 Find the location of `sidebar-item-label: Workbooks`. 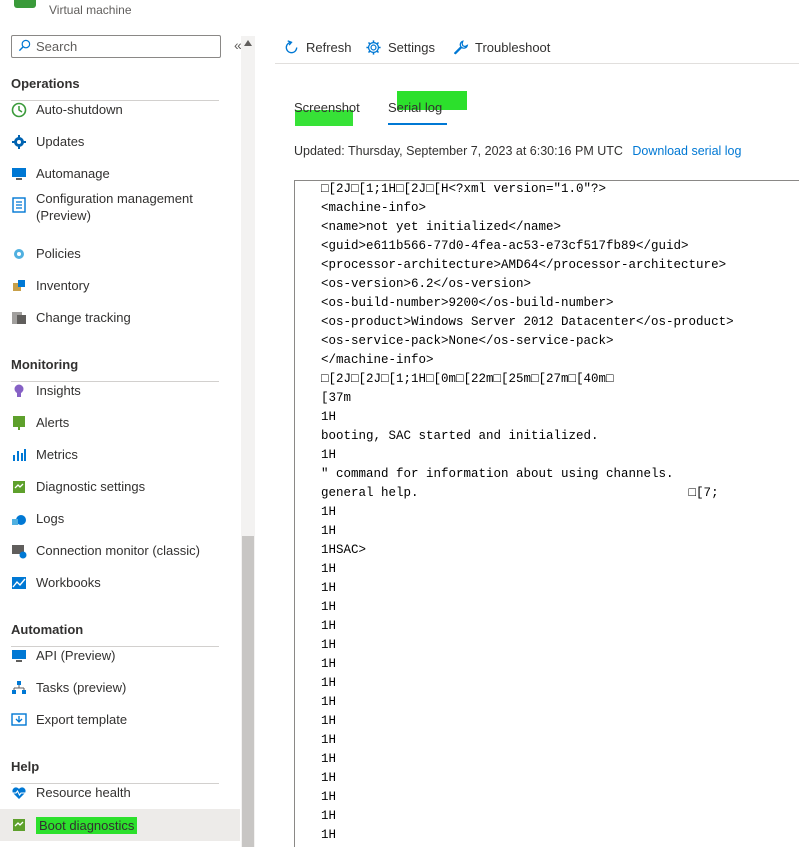

sidebar-item-label: Workbooks is located at coordinates (68, 582).